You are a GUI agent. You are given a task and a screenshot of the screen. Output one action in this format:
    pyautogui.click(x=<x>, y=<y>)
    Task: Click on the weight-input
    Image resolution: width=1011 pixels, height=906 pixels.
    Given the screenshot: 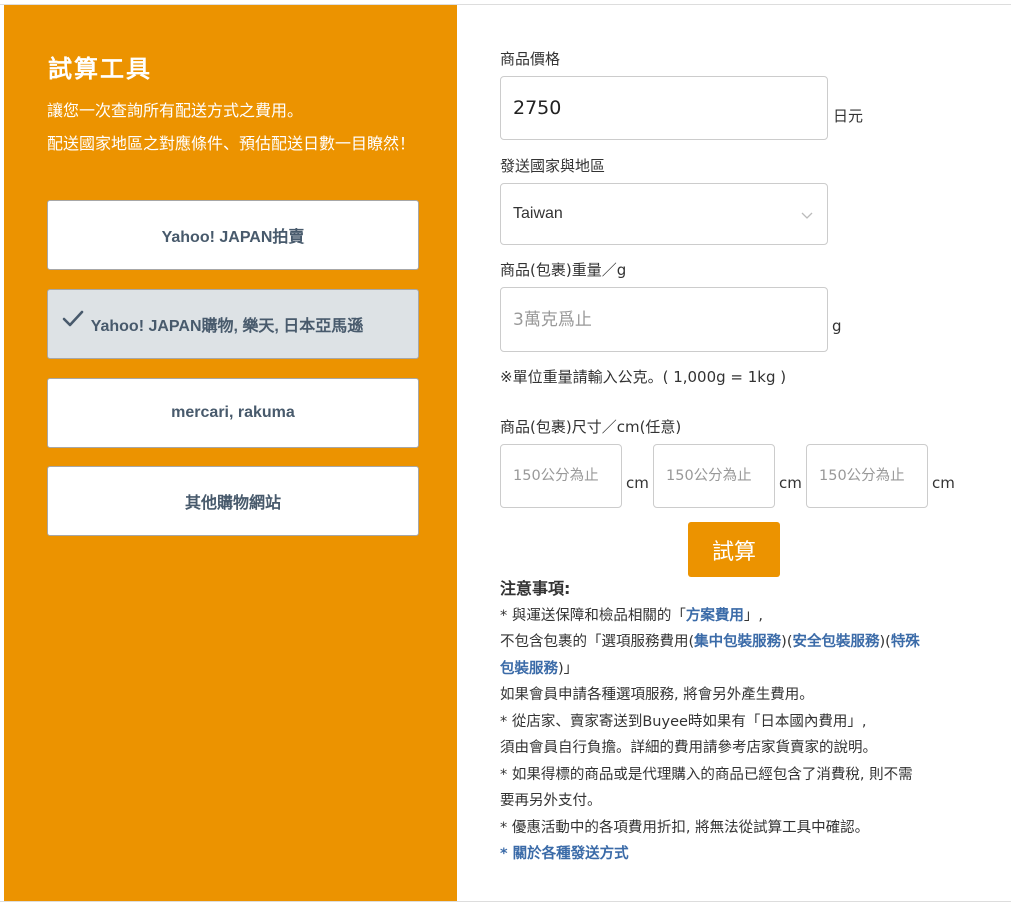 What is the action you would take?
    pyautogui.click(x=664, y=319)
    